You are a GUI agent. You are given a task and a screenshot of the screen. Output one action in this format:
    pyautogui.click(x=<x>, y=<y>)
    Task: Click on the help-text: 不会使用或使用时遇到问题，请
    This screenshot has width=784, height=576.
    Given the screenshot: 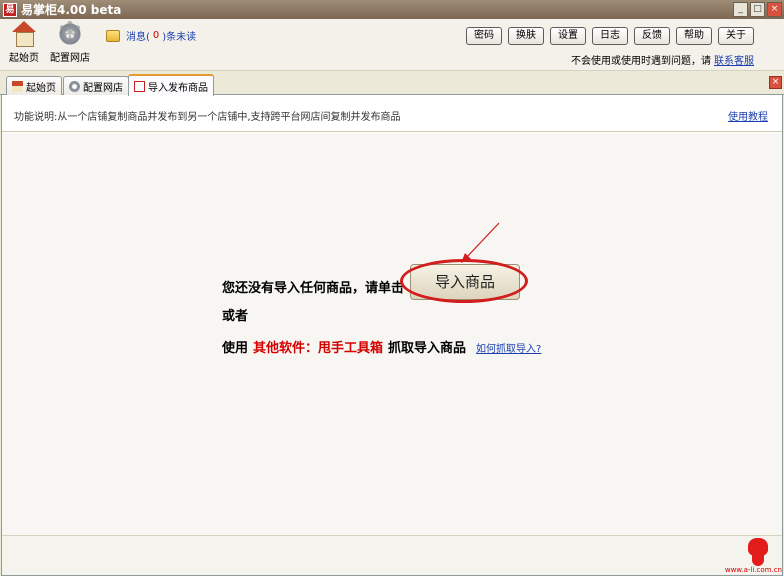 What is the action you would take?
    pyautogui.click(x=641, y=61)
    